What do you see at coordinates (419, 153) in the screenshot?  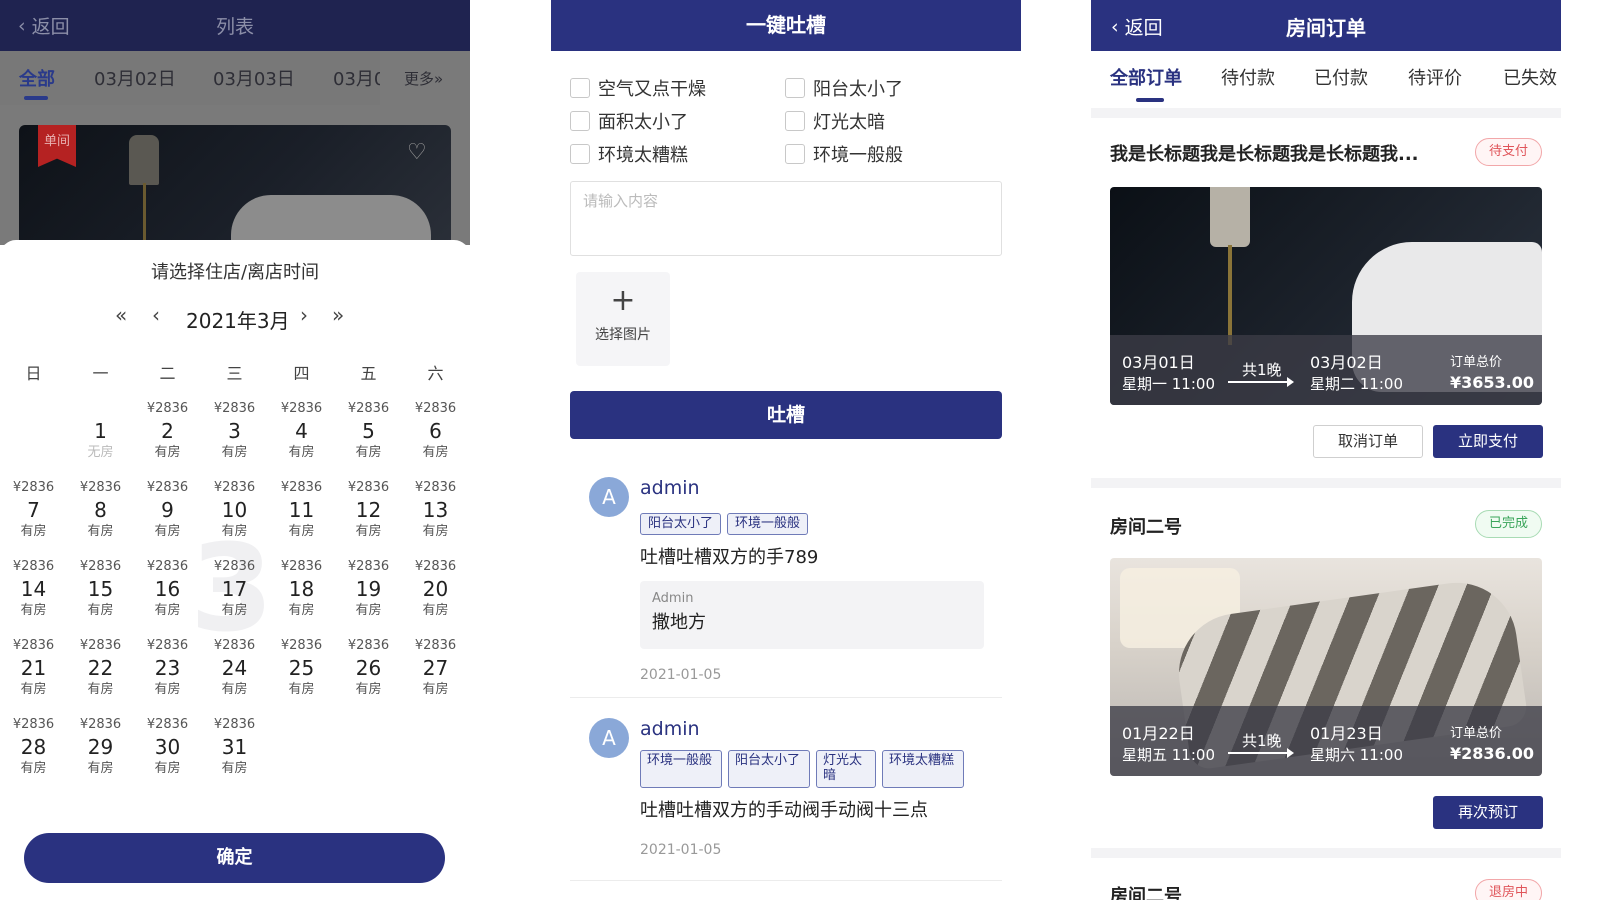 I see `heart-icon: ♡` at bounding box center [419, 153].